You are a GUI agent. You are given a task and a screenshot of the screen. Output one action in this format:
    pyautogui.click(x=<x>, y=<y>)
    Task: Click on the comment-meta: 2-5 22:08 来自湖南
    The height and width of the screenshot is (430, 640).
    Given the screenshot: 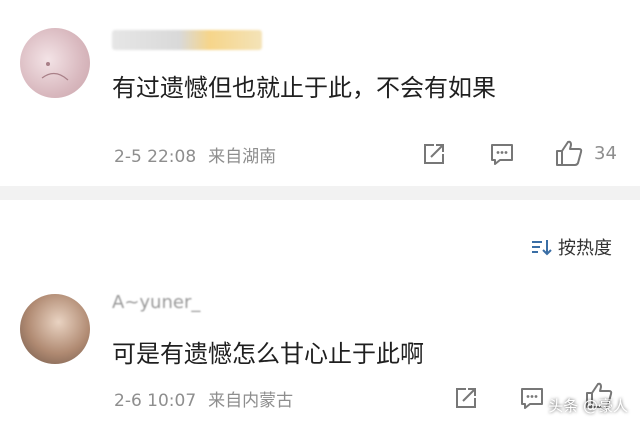 What is the action you would take?
    pyautogui.click(x=195, y=154)
    